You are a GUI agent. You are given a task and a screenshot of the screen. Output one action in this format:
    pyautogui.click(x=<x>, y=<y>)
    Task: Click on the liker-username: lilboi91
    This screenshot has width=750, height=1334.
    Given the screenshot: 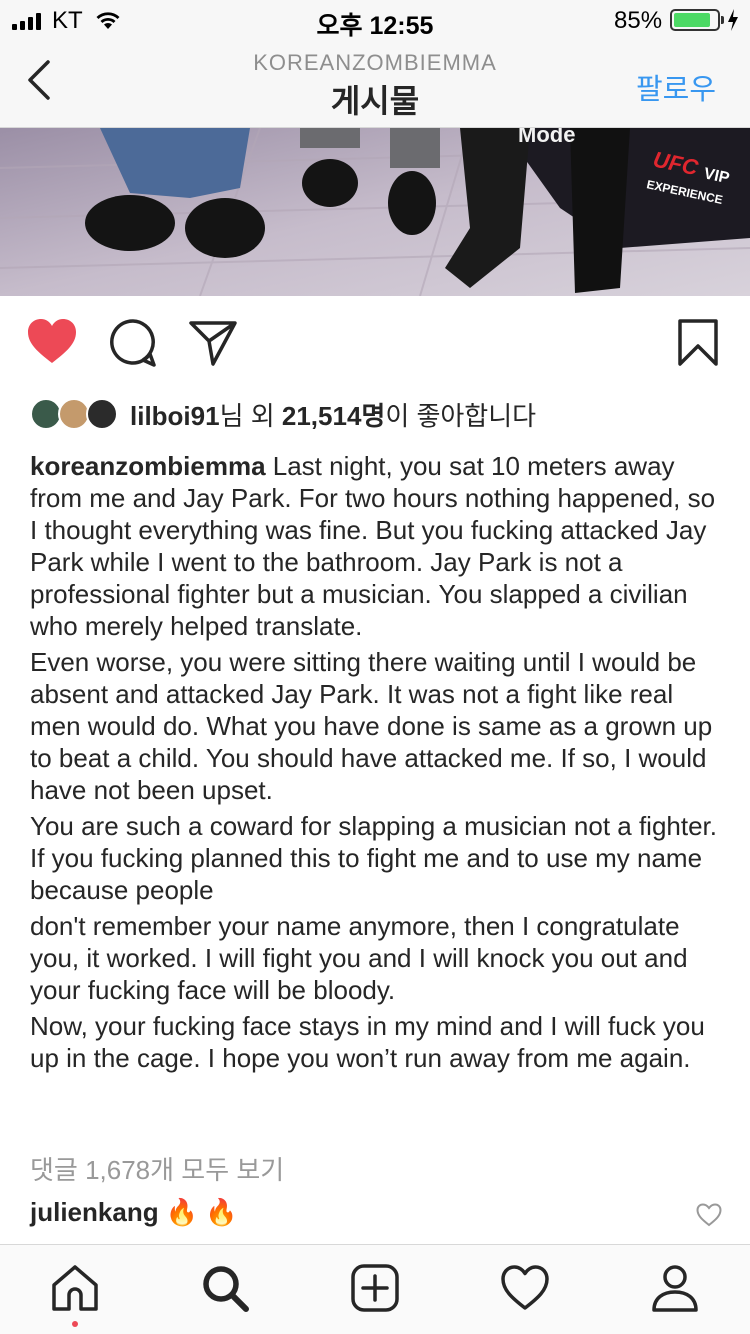 What is the action you would take?
    pyautogui.click(x=175, y=416)
    